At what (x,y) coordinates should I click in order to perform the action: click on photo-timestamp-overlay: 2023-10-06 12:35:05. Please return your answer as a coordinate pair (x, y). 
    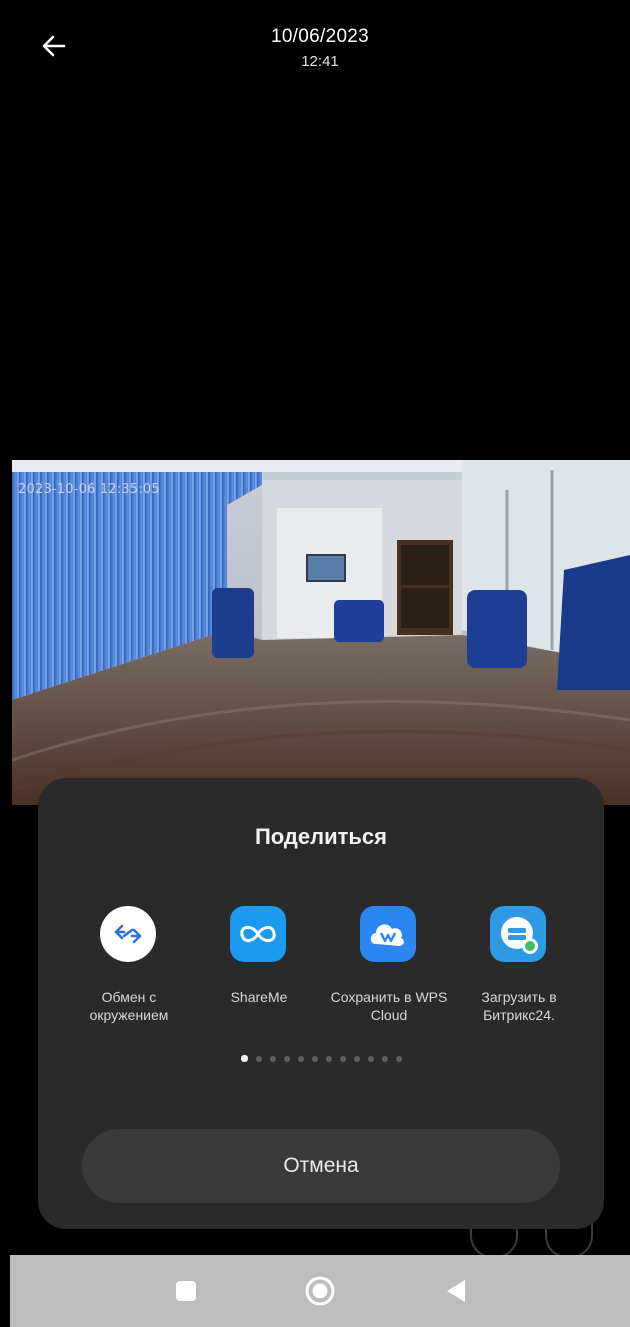
    Looking at the image, I should click on (89, 489).